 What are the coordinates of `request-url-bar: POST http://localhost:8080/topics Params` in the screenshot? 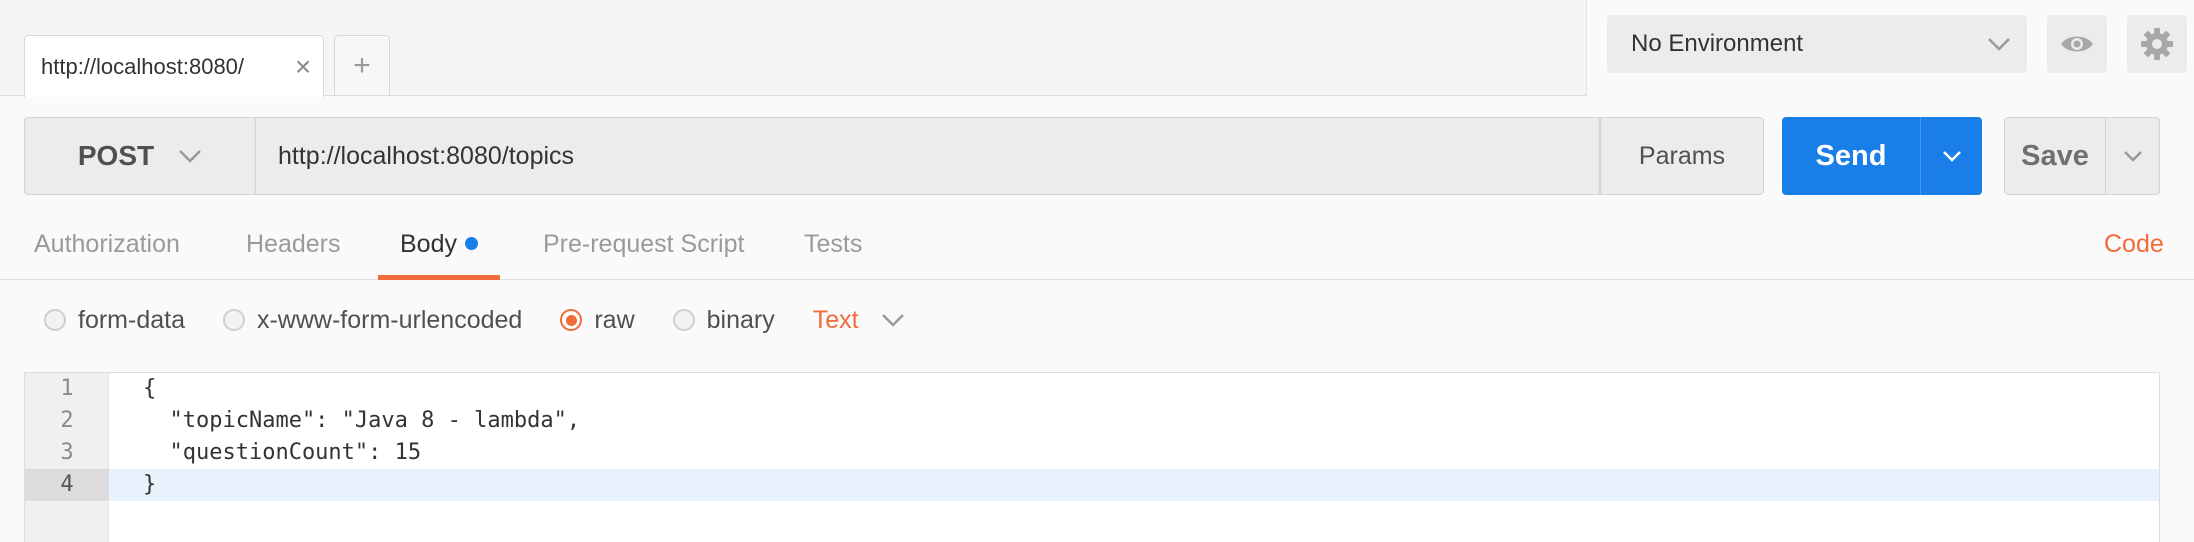 It's located at (894, 156).